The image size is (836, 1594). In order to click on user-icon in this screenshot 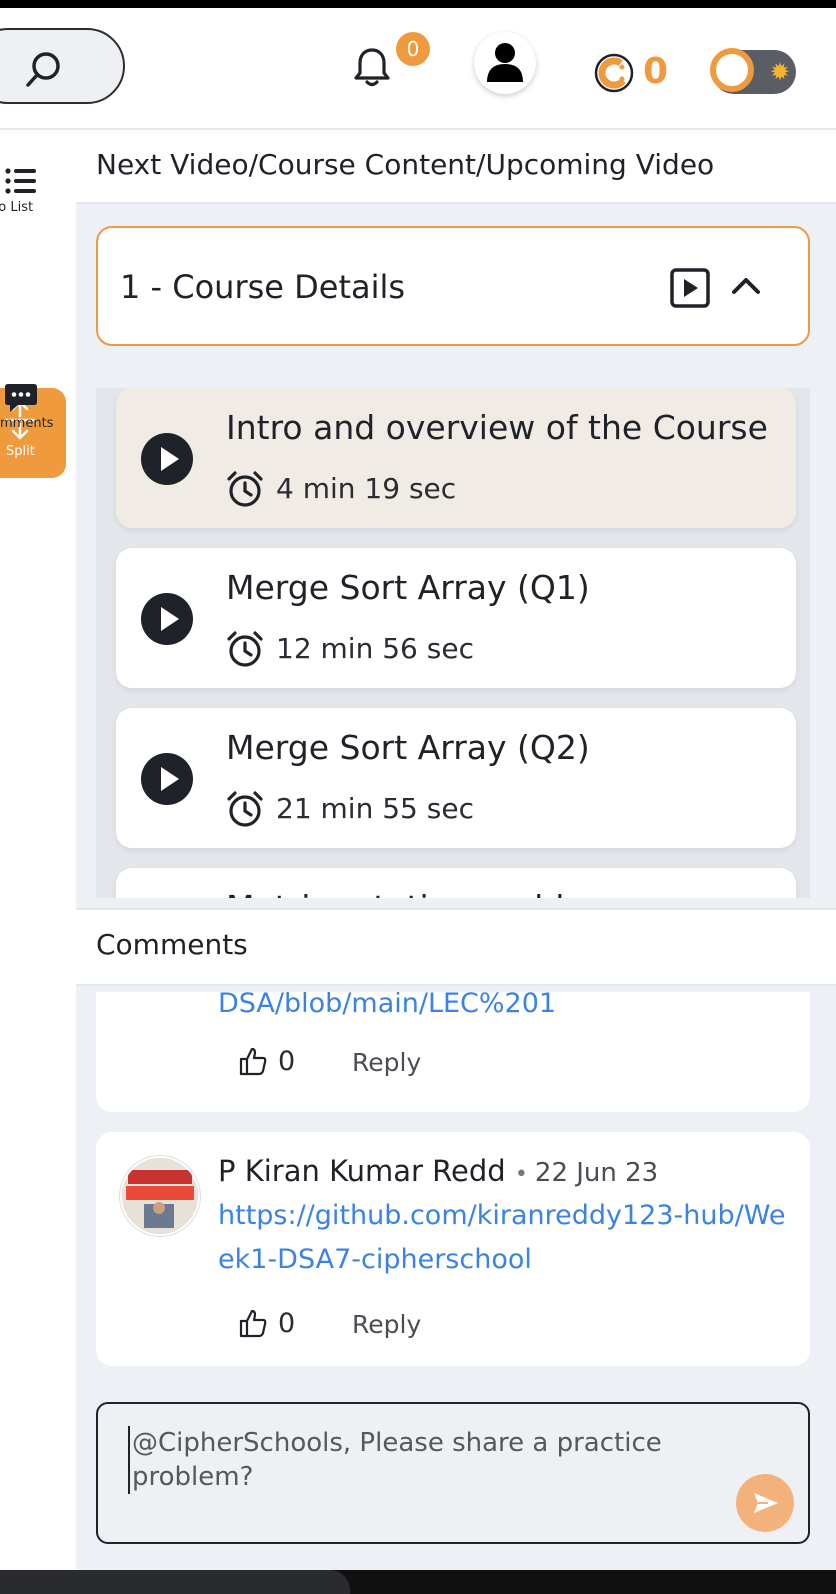, I will do `click(505, 62)`.